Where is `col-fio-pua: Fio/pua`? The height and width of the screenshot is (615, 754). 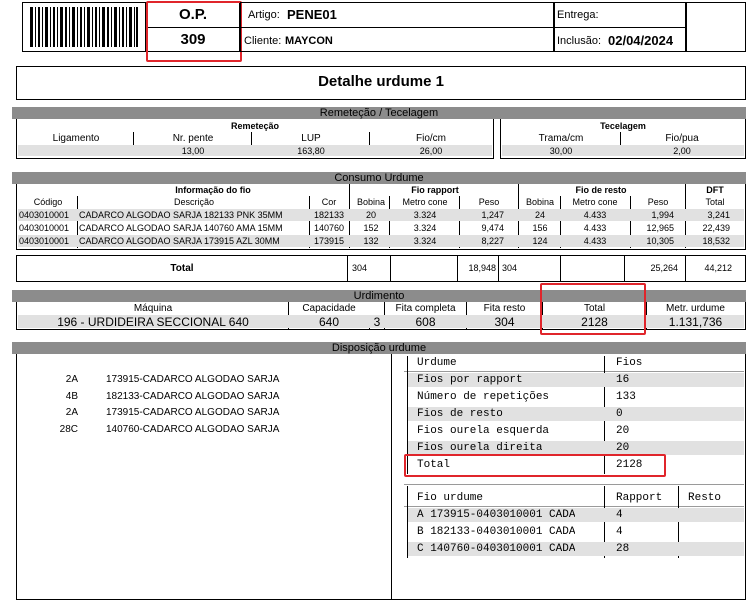
col-fio-pua: Fio/pua is located at coordinates (682, 138).